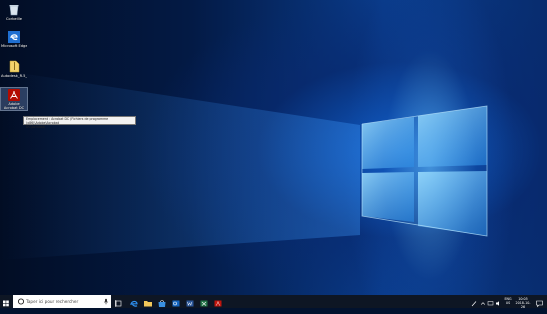  I want to click on tray-language: ENG US, so click(508, 301).